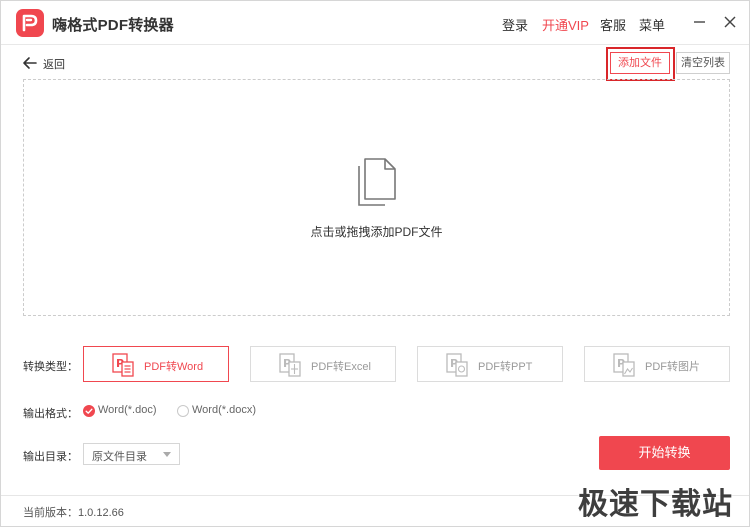 This screenshot has height=527, width=750. Describe the element at coordinates (89, 411) in the screenshot. I see `radio-checked-icon` at that location.